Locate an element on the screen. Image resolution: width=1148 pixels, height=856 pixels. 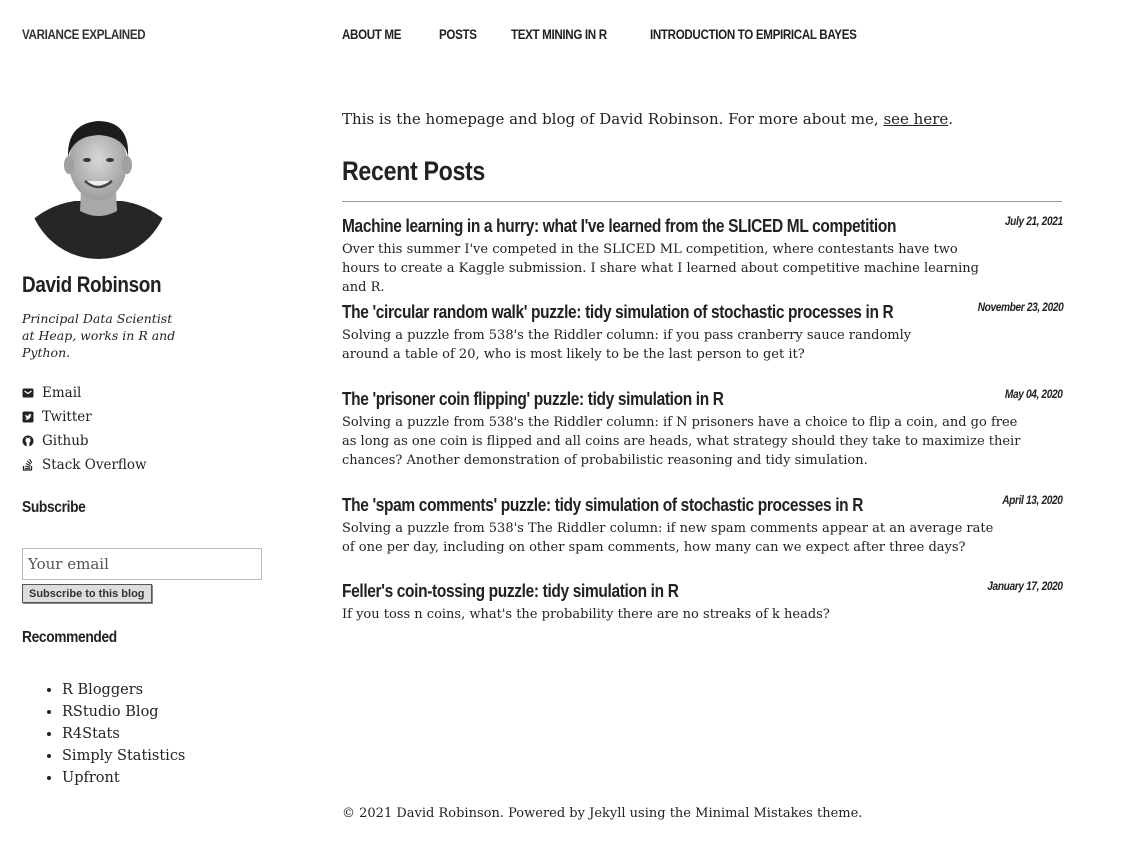
github-link: Github is located at coordinates (84, 441).